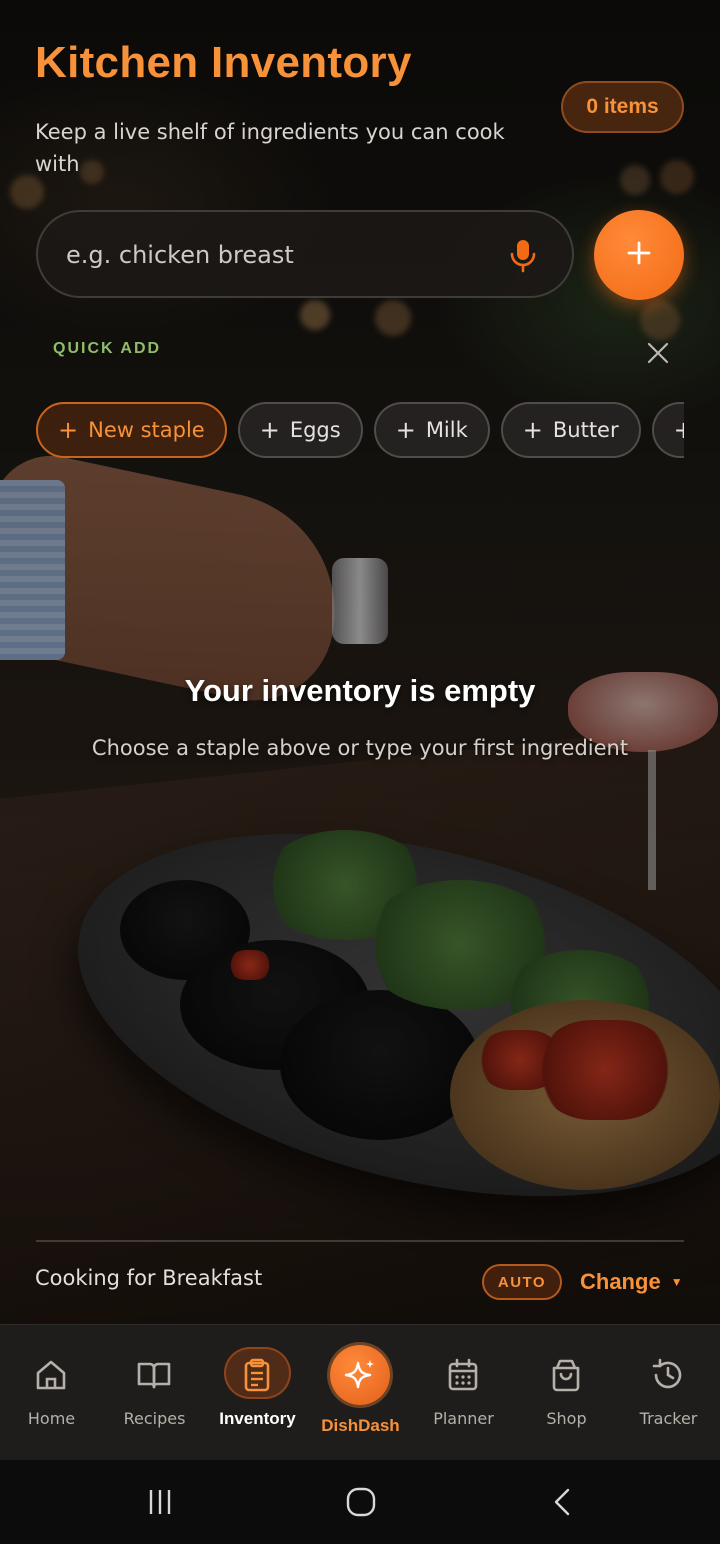  What do you see at coordinates (107, 348) in the screenshot?
I see `quick-add-label: QUICK ADD` at bounding box center [107, 348].